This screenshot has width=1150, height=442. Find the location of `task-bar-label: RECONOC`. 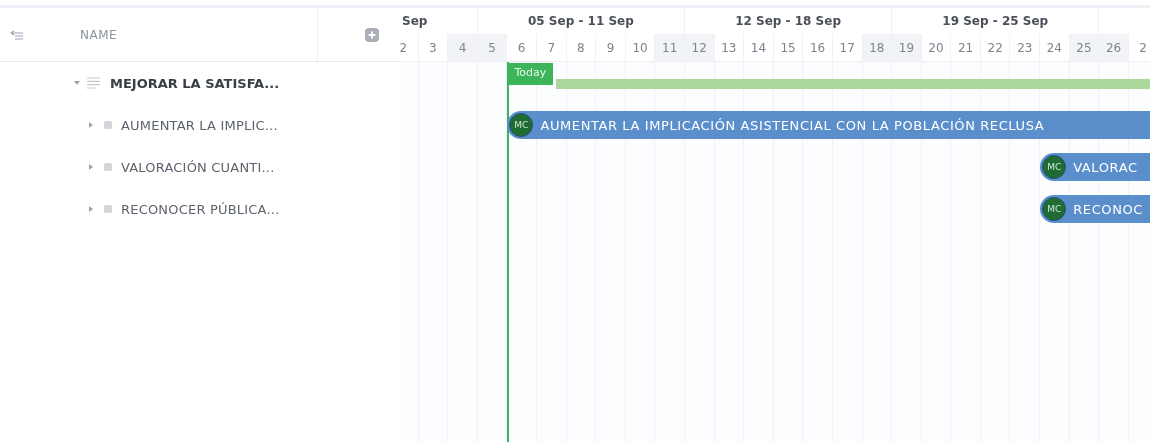

task-bar-label: RECONOC is located at coordinates (1108, 209).